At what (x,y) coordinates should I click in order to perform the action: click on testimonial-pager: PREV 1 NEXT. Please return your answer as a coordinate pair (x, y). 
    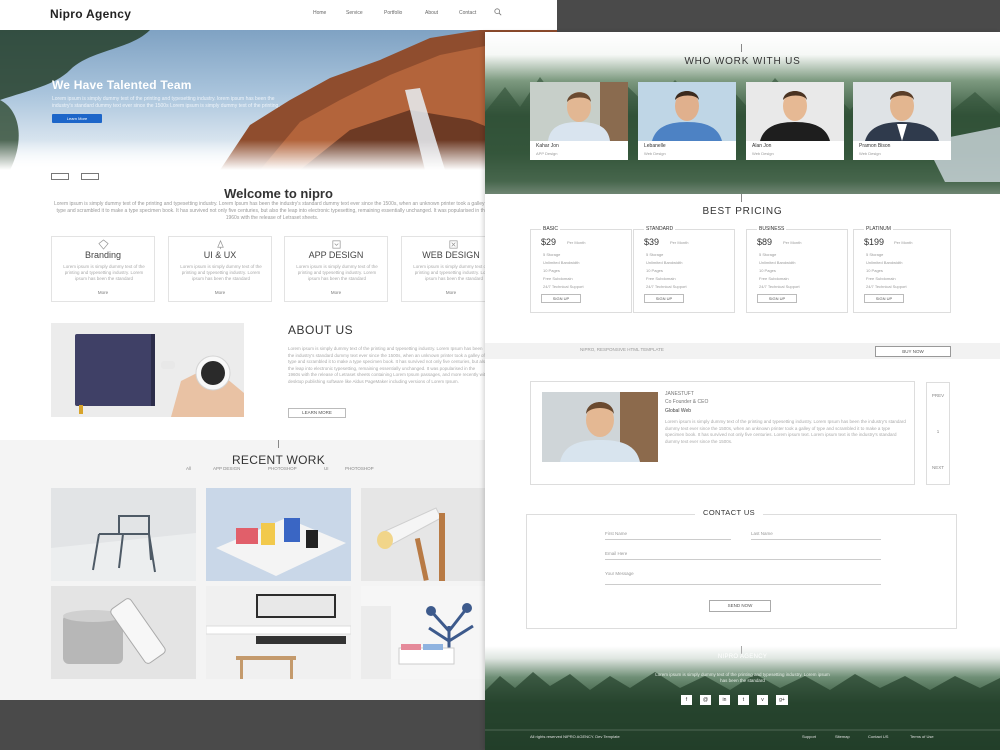
    Looking at the image, I should click on (938, 433).